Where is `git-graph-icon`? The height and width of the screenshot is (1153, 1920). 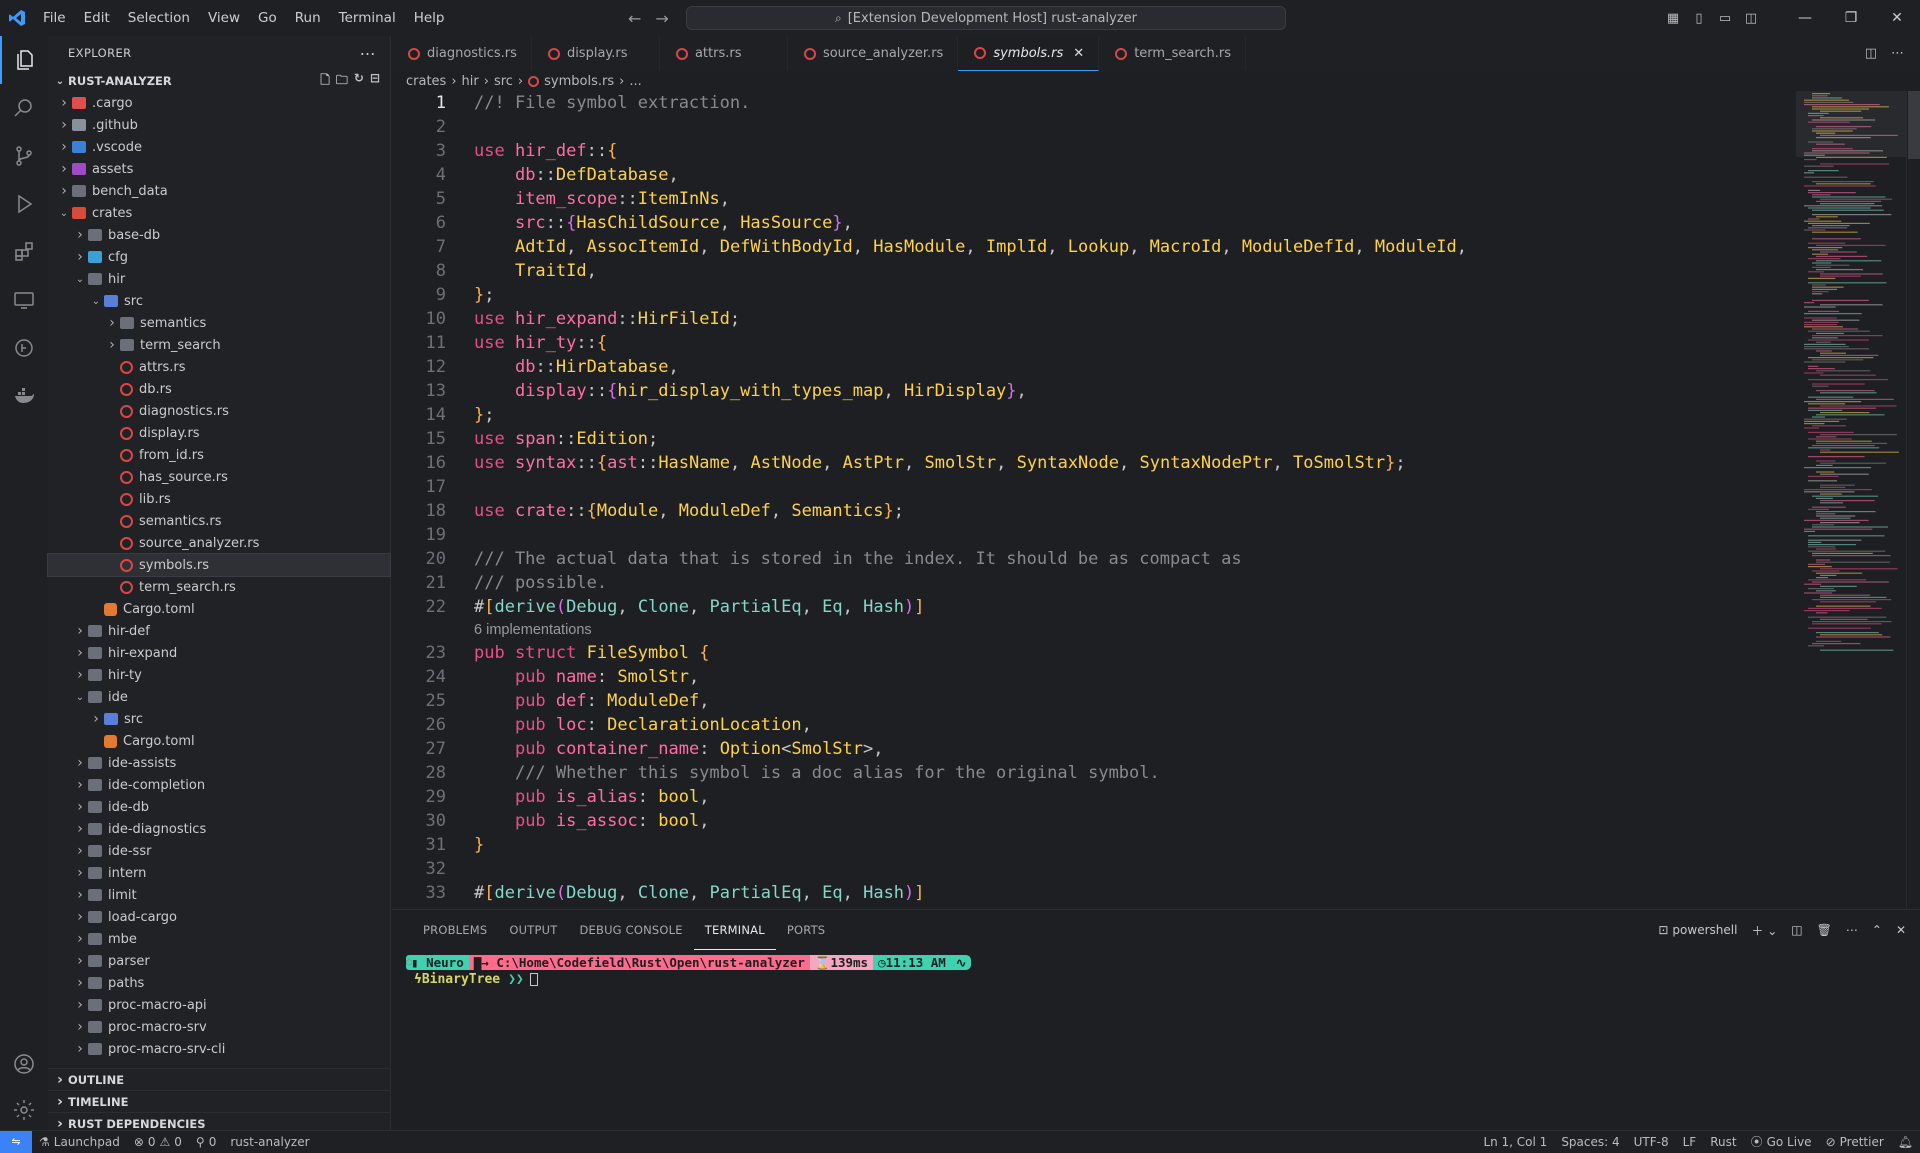 git-graph-icon is located at coordinates (24, 348).